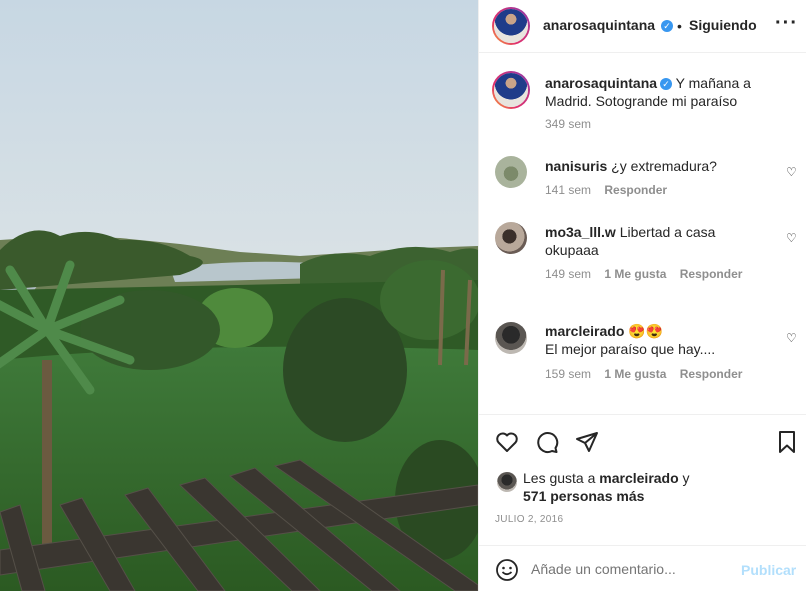 This screenshot has height=591, width=806. Describe the element at coordinates (547, 442) in the screenshot. I see `comment-icon` at that location.